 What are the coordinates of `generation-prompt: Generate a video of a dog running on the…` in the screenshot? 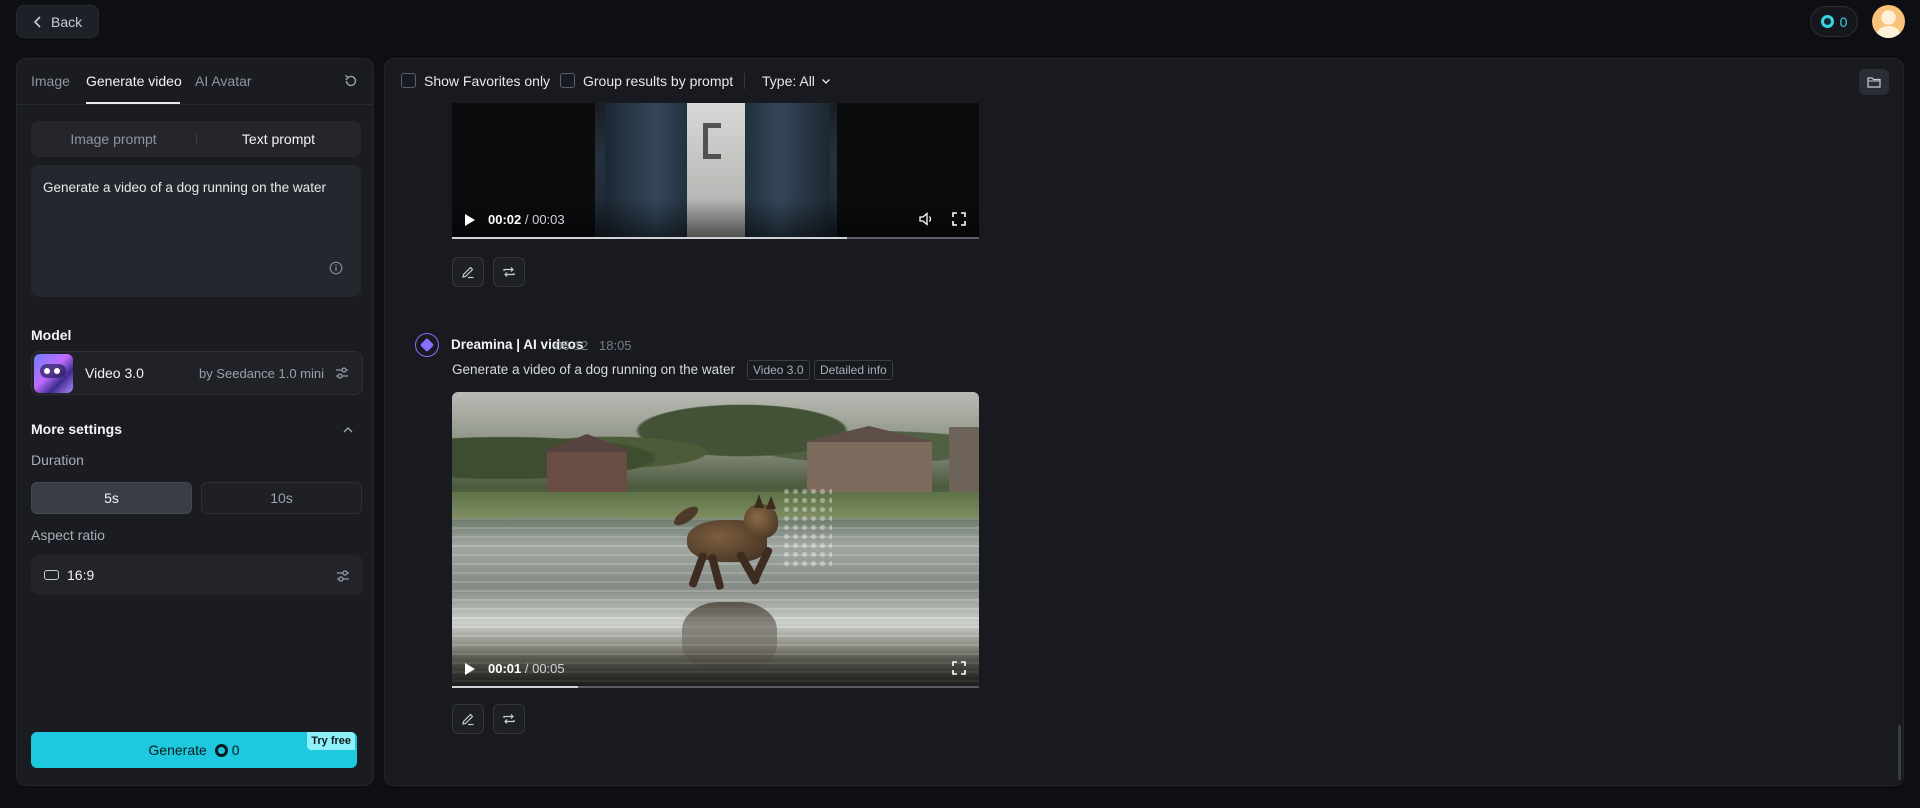 It's located at (593, 369).